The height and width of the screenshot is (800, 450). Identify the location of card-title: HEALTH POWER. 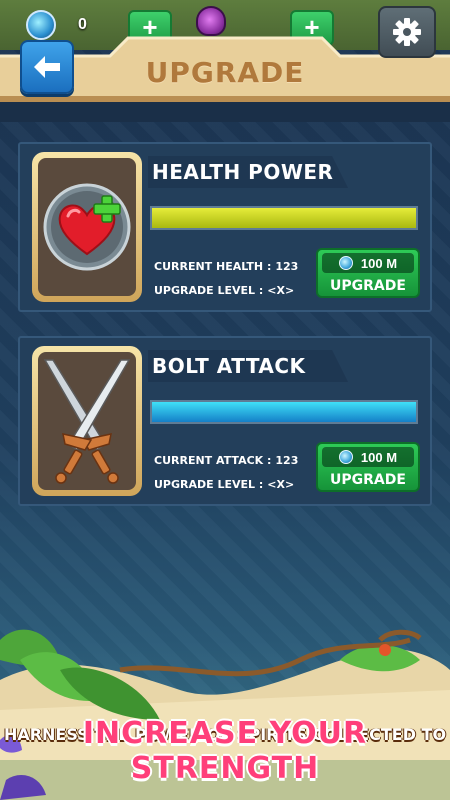
(243, 172).